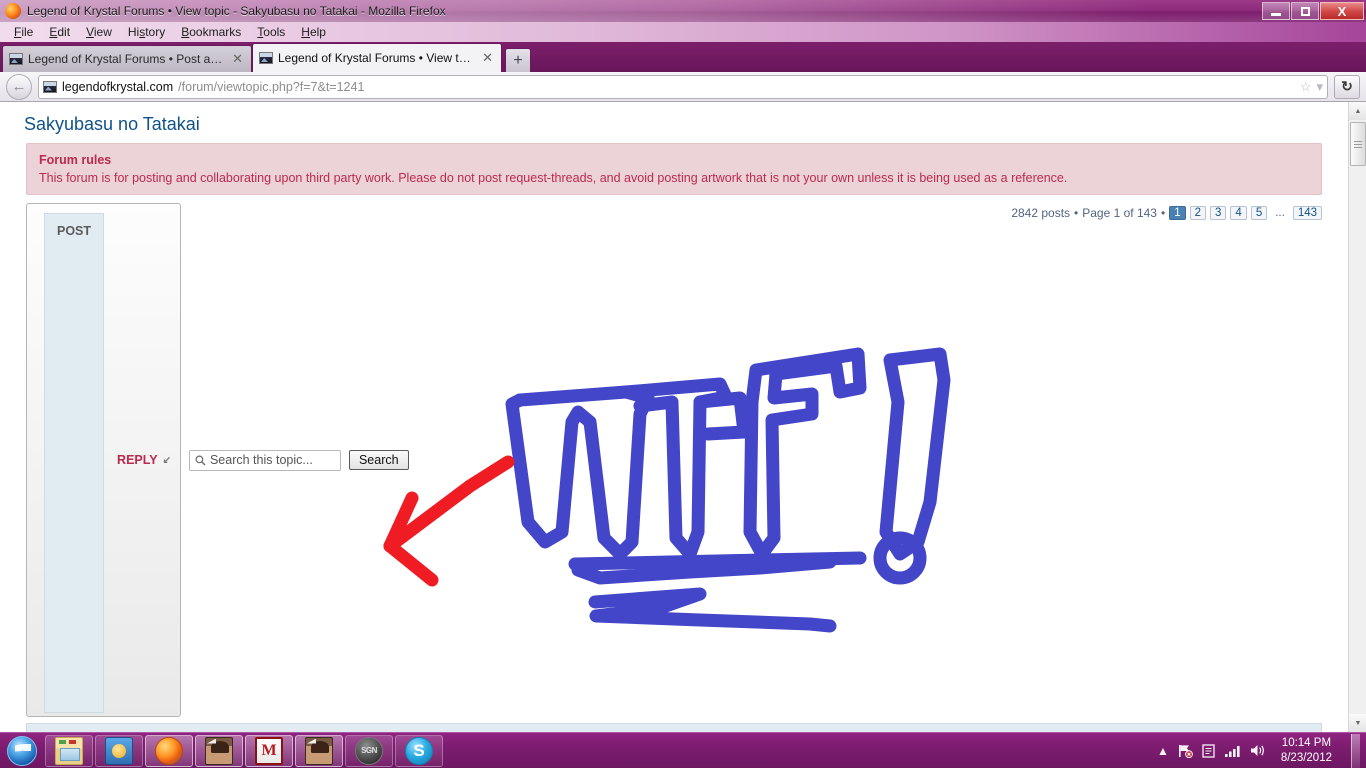 Image resolution: width=1366 pixels, height=768 pixels. I want to click on taskbar-item-m-app: M, so click(269, 750).